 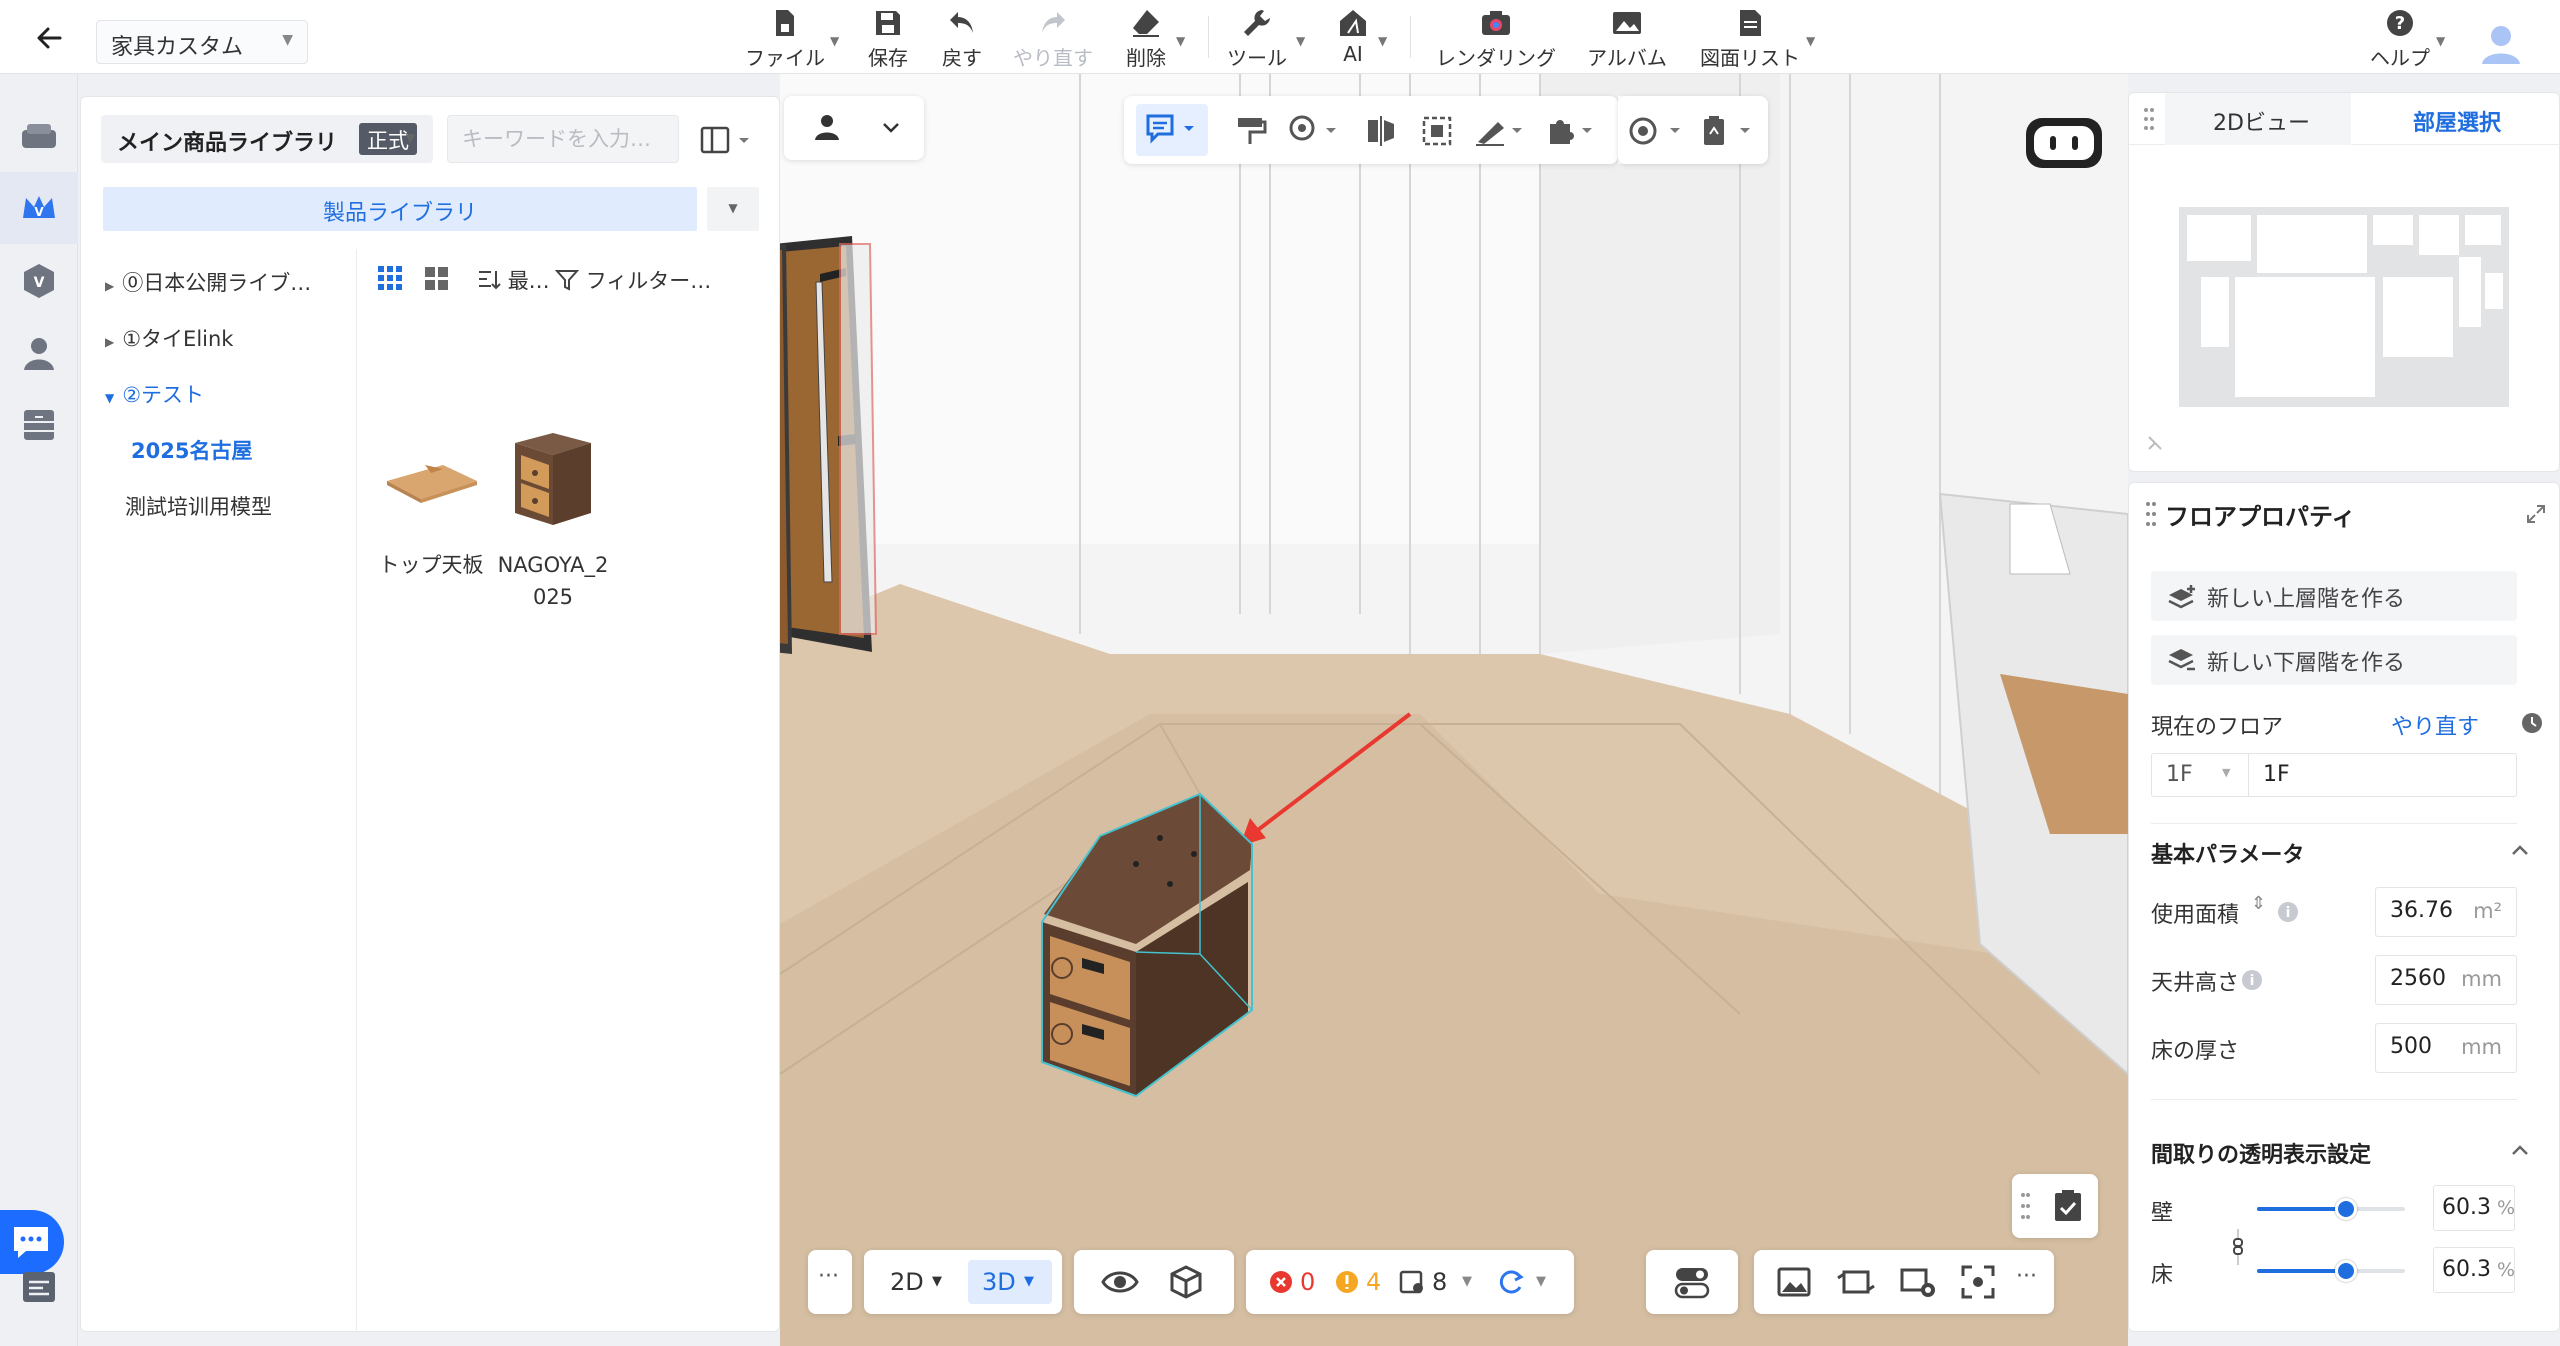 I want to click on rendering-button: レンダリング, so click(x=1496, y=39).